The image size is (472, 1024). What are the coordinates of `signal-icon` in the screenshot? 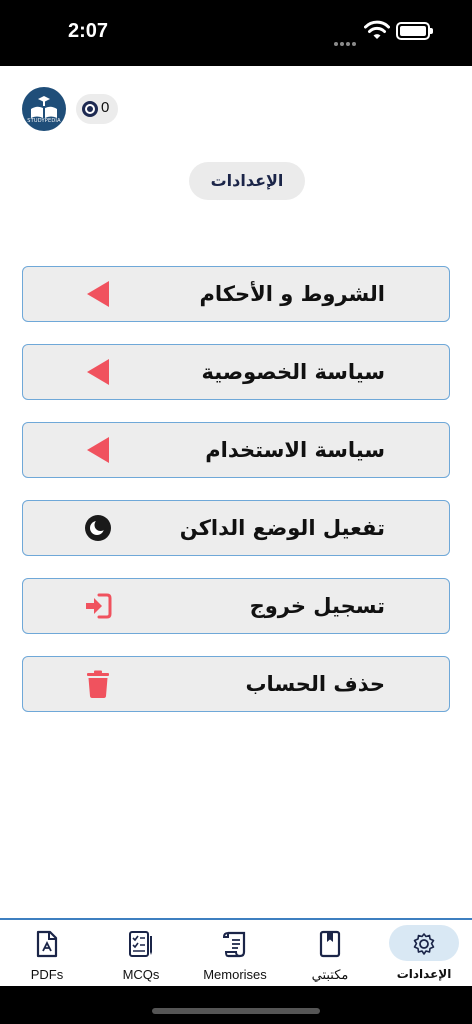 It's located at (346, 38).